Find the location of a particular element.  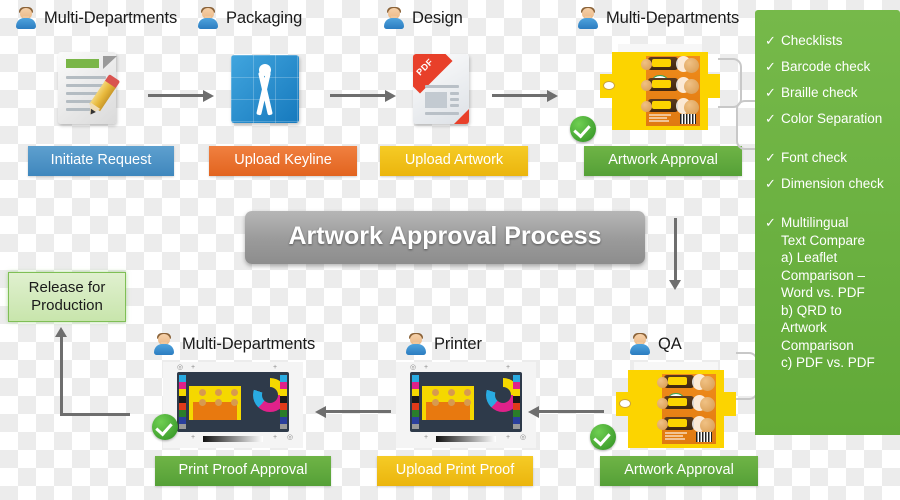

actor-qa: QA is located at coordinates (655, 344).